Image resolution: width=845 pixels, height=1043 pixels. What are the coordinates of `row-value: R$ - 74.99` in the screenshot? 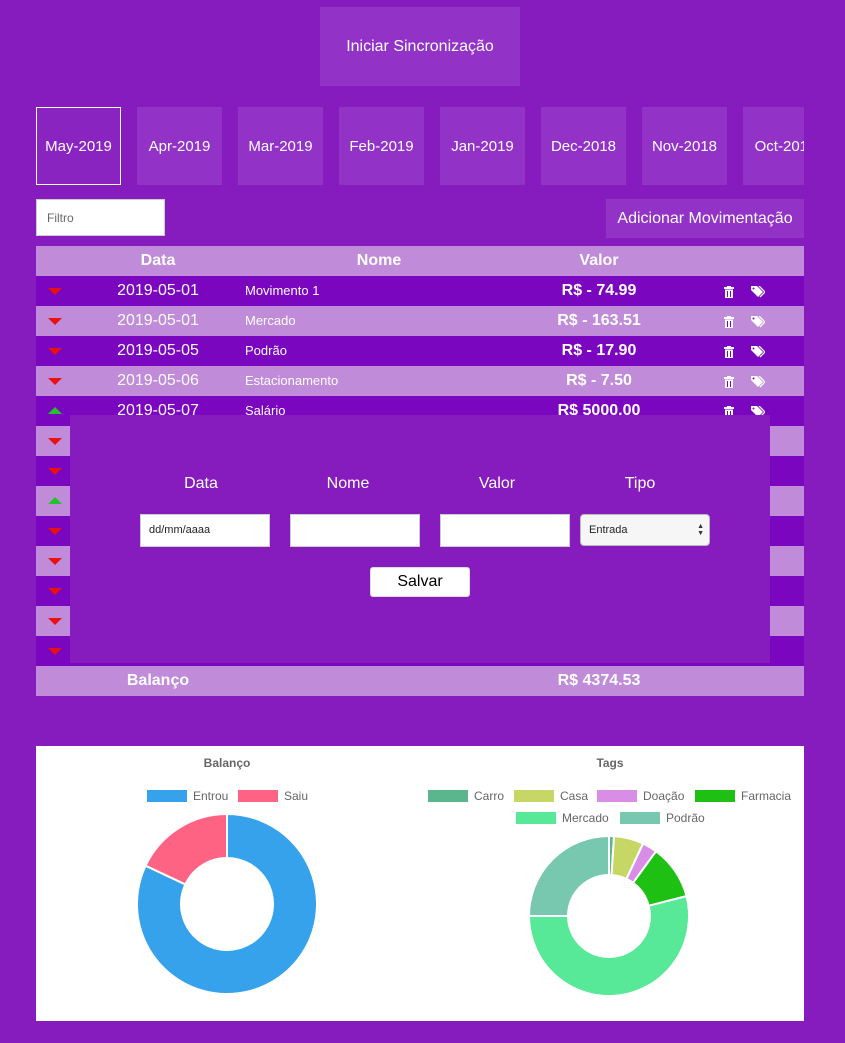 It's located at (599, 290).